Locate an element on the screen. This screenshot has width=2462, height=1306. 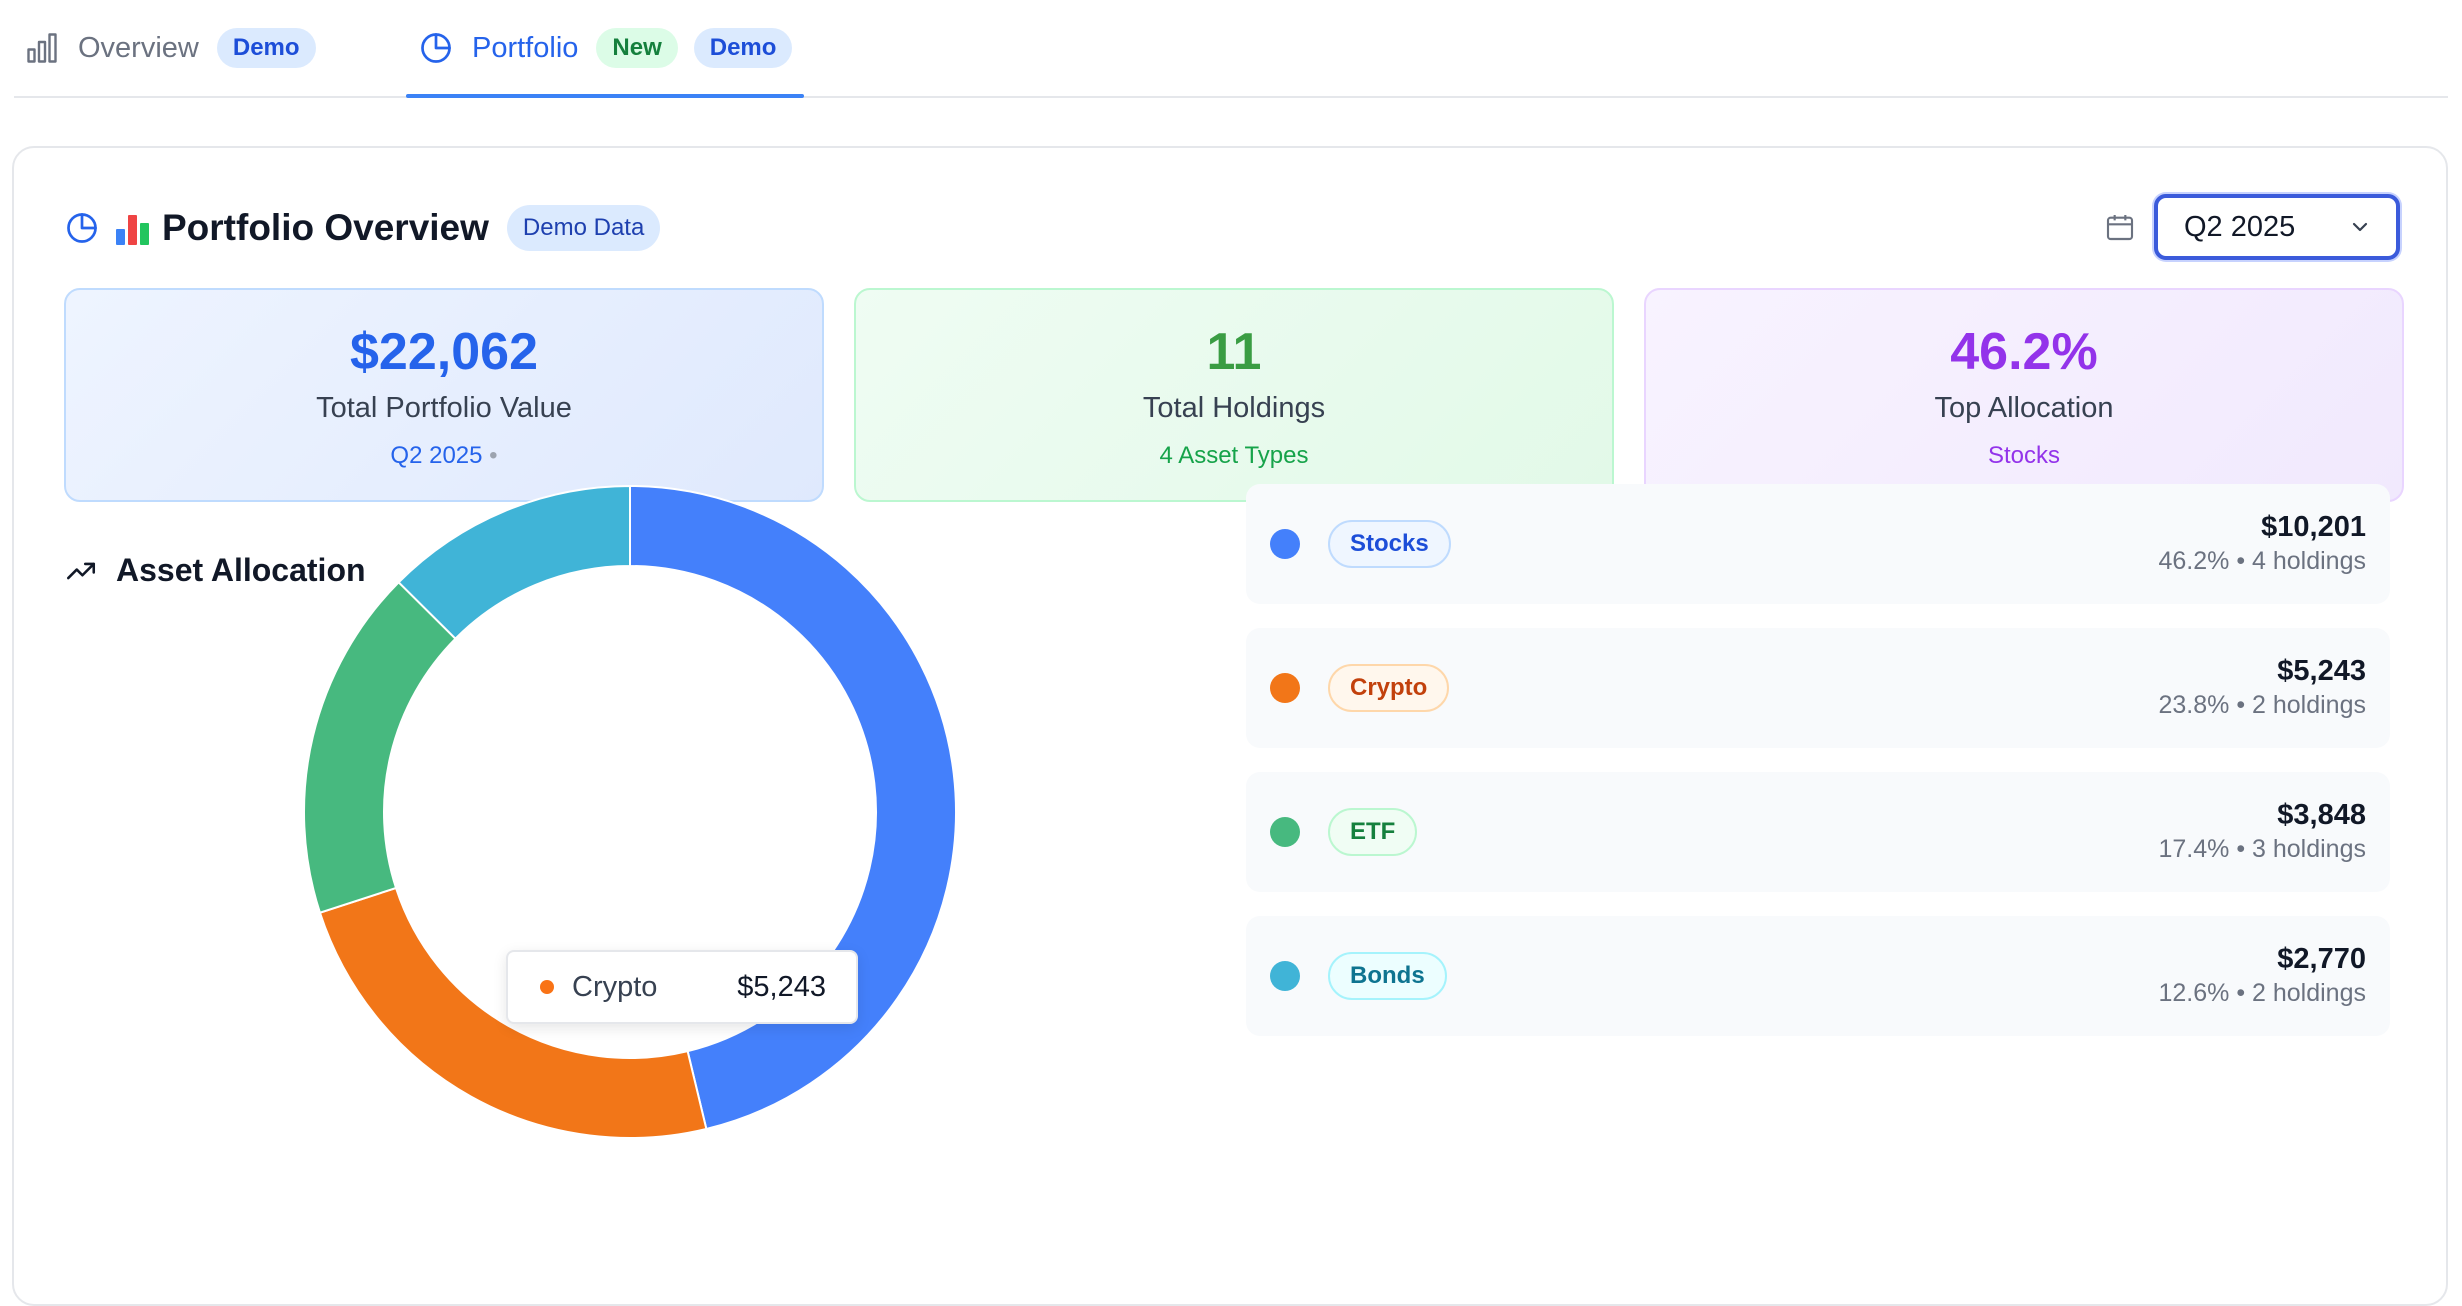
legend-meta: 17.4% • 3 holdings is located at coordinates (2262, 849).